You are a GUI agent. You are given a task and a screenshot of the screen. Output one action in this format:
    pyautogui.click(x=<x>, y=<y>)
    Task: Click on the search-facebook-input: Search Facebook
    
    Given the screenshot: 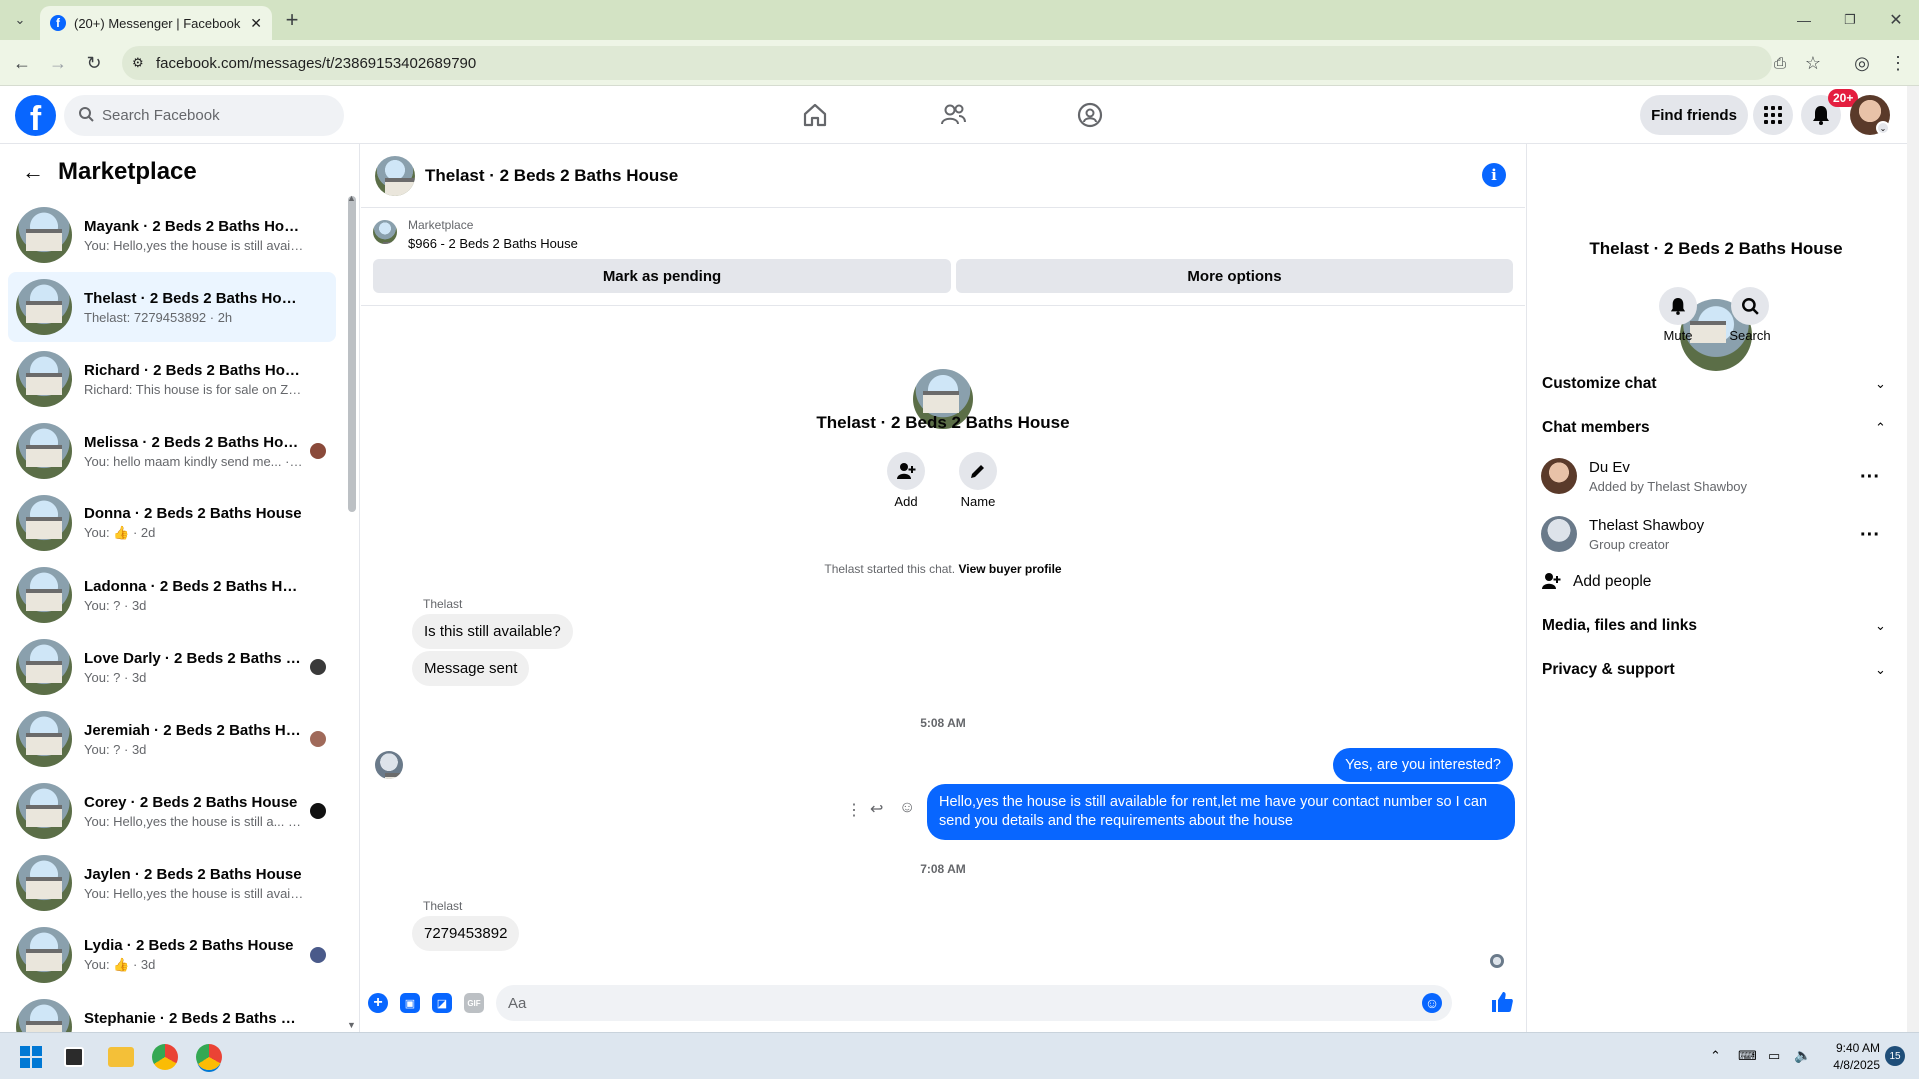 What is the action you would take?
    pyautogui.click(x=204, y=115)
    